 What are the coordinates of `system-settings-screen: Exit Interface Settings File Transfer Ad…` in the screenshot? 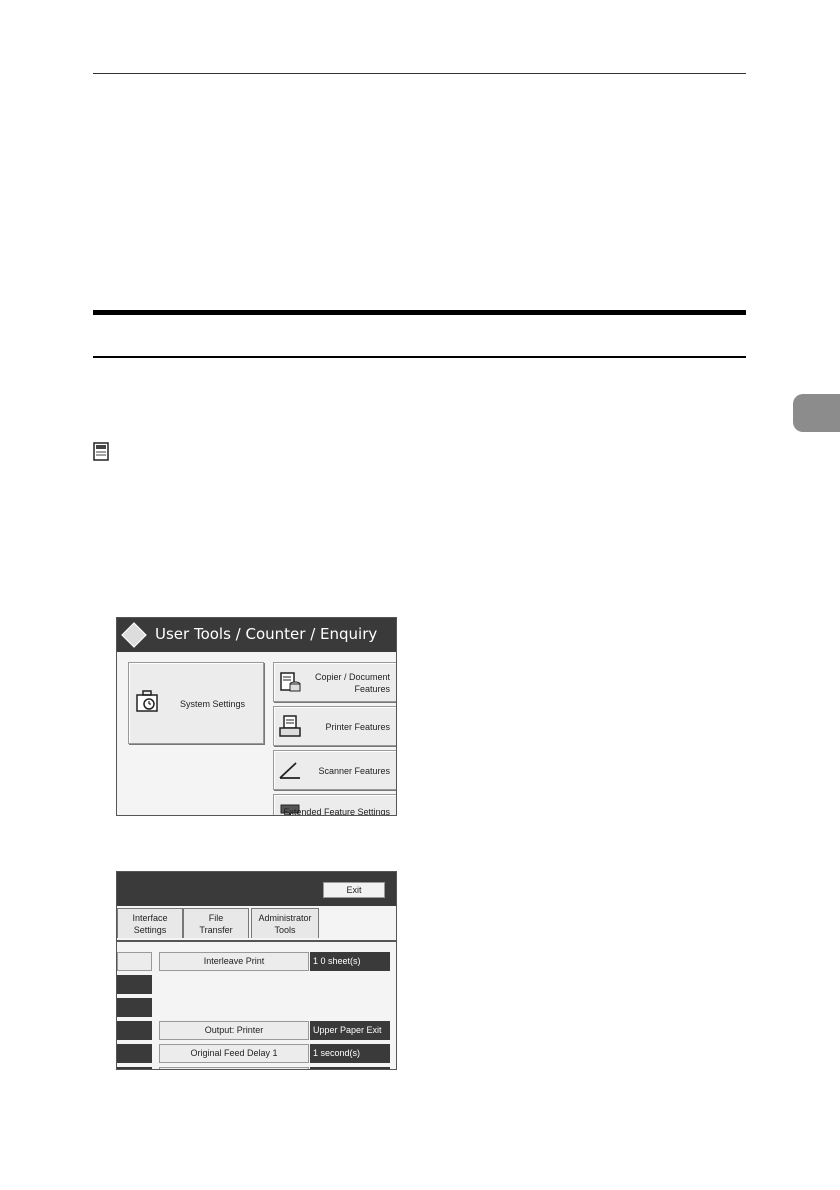 It's located at (256, 970).